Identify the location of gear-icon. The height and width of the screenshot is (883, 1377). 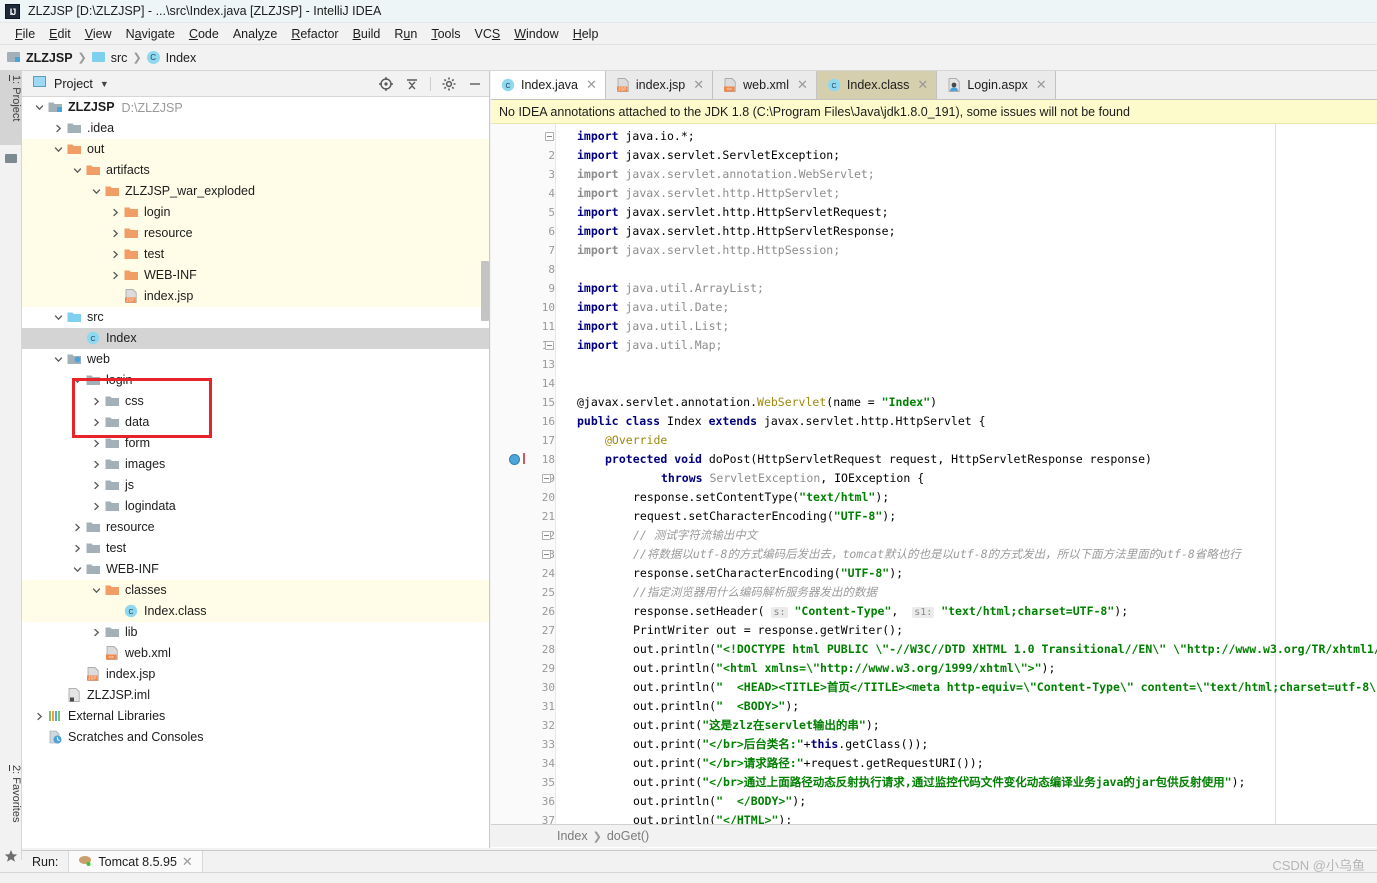
(449, 84).